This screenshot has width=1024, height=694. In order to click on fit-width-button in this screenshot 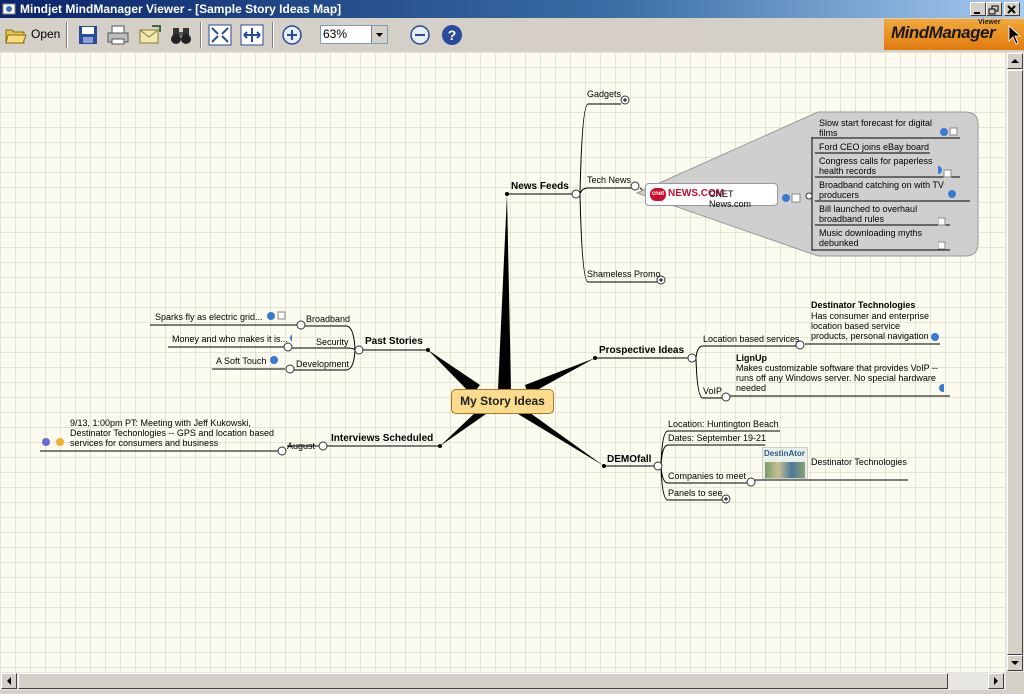, I will do `click(252, 35)`.